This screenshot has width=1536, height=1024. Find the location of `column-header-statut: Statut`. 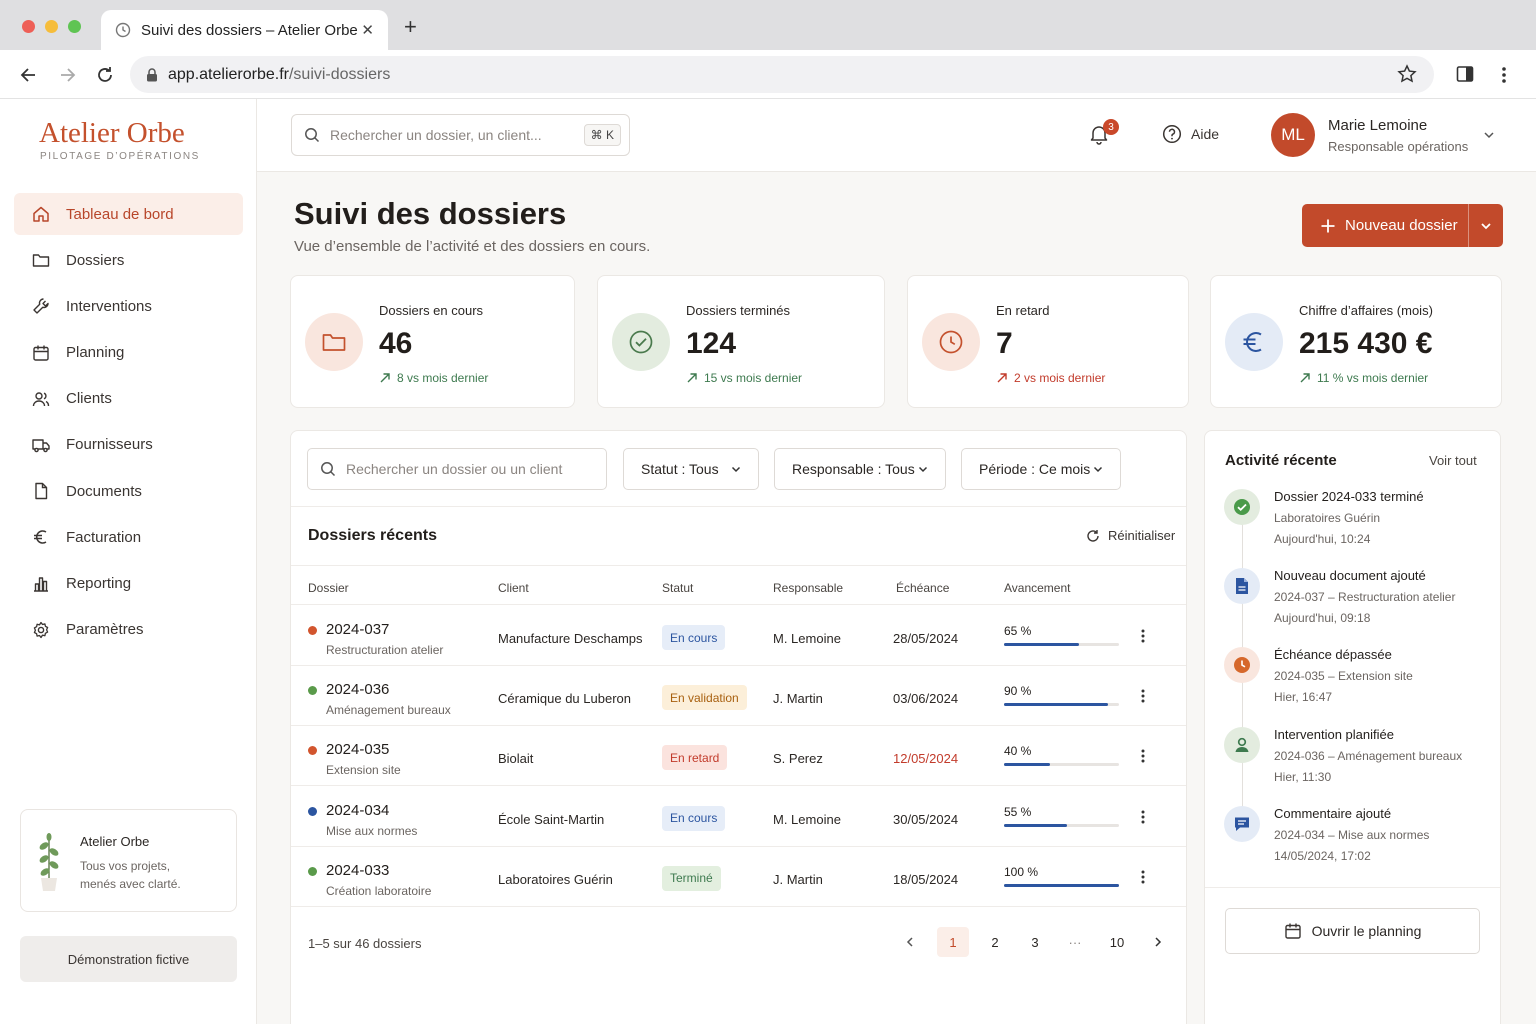

column-header-statut: Statut is located at coordinates (677, 588).